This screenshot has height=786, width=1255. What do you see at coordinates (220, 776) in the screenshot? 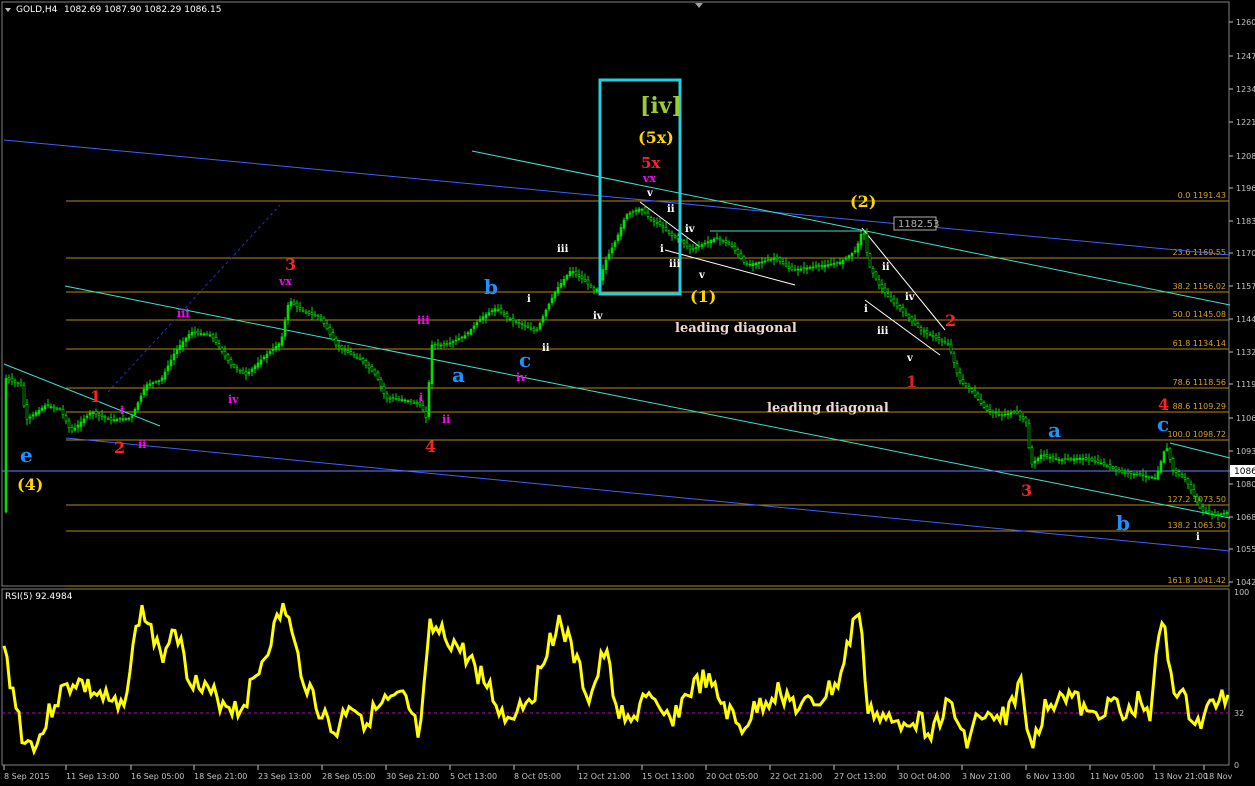
I see `time-tick-label: 18 Sep 21:00` at bounding box center [220, 776].